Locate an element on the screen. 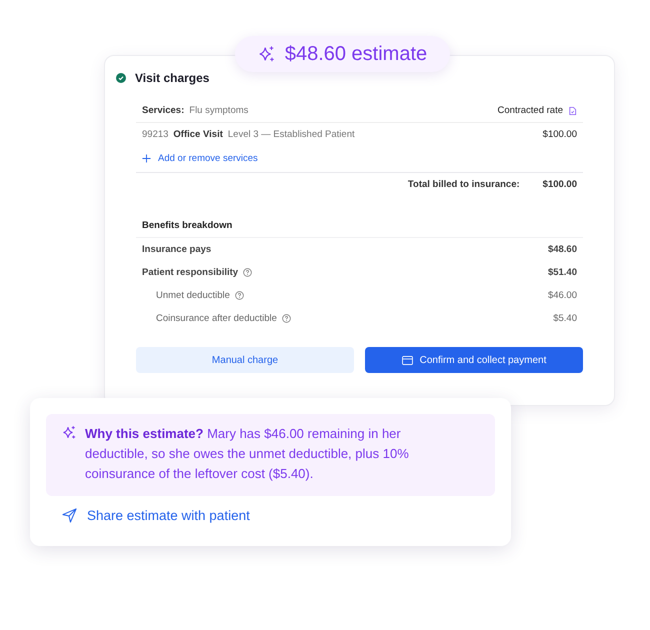 The image size is (650, 630). breakdown-title: Benefits breakdown is located at coordinates (359, 214).